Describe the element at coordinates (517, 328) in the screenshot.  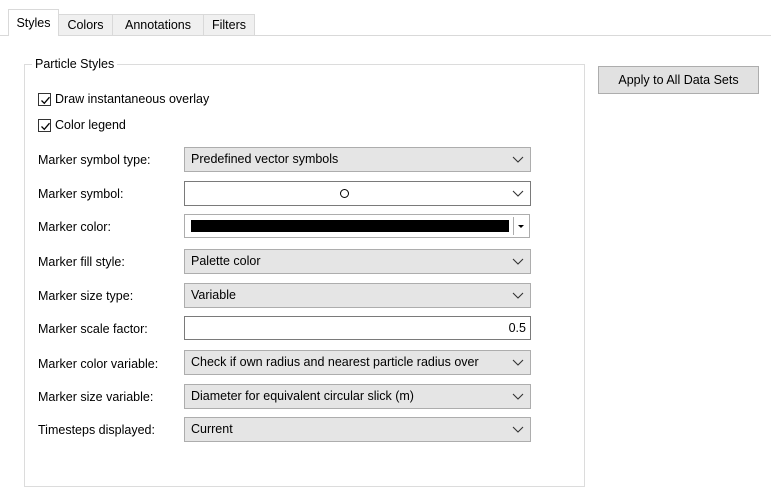
I see `marker-scale-factor-value: 0.5` at that location.